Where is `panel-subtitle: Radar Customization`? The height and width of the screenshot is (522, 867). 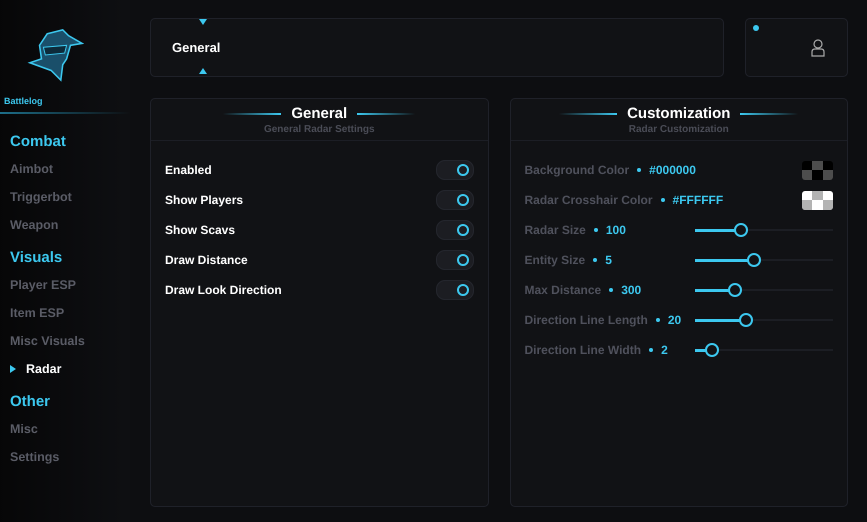
panel-subtitle: Radar Customization is located at coordinates (678, 129).